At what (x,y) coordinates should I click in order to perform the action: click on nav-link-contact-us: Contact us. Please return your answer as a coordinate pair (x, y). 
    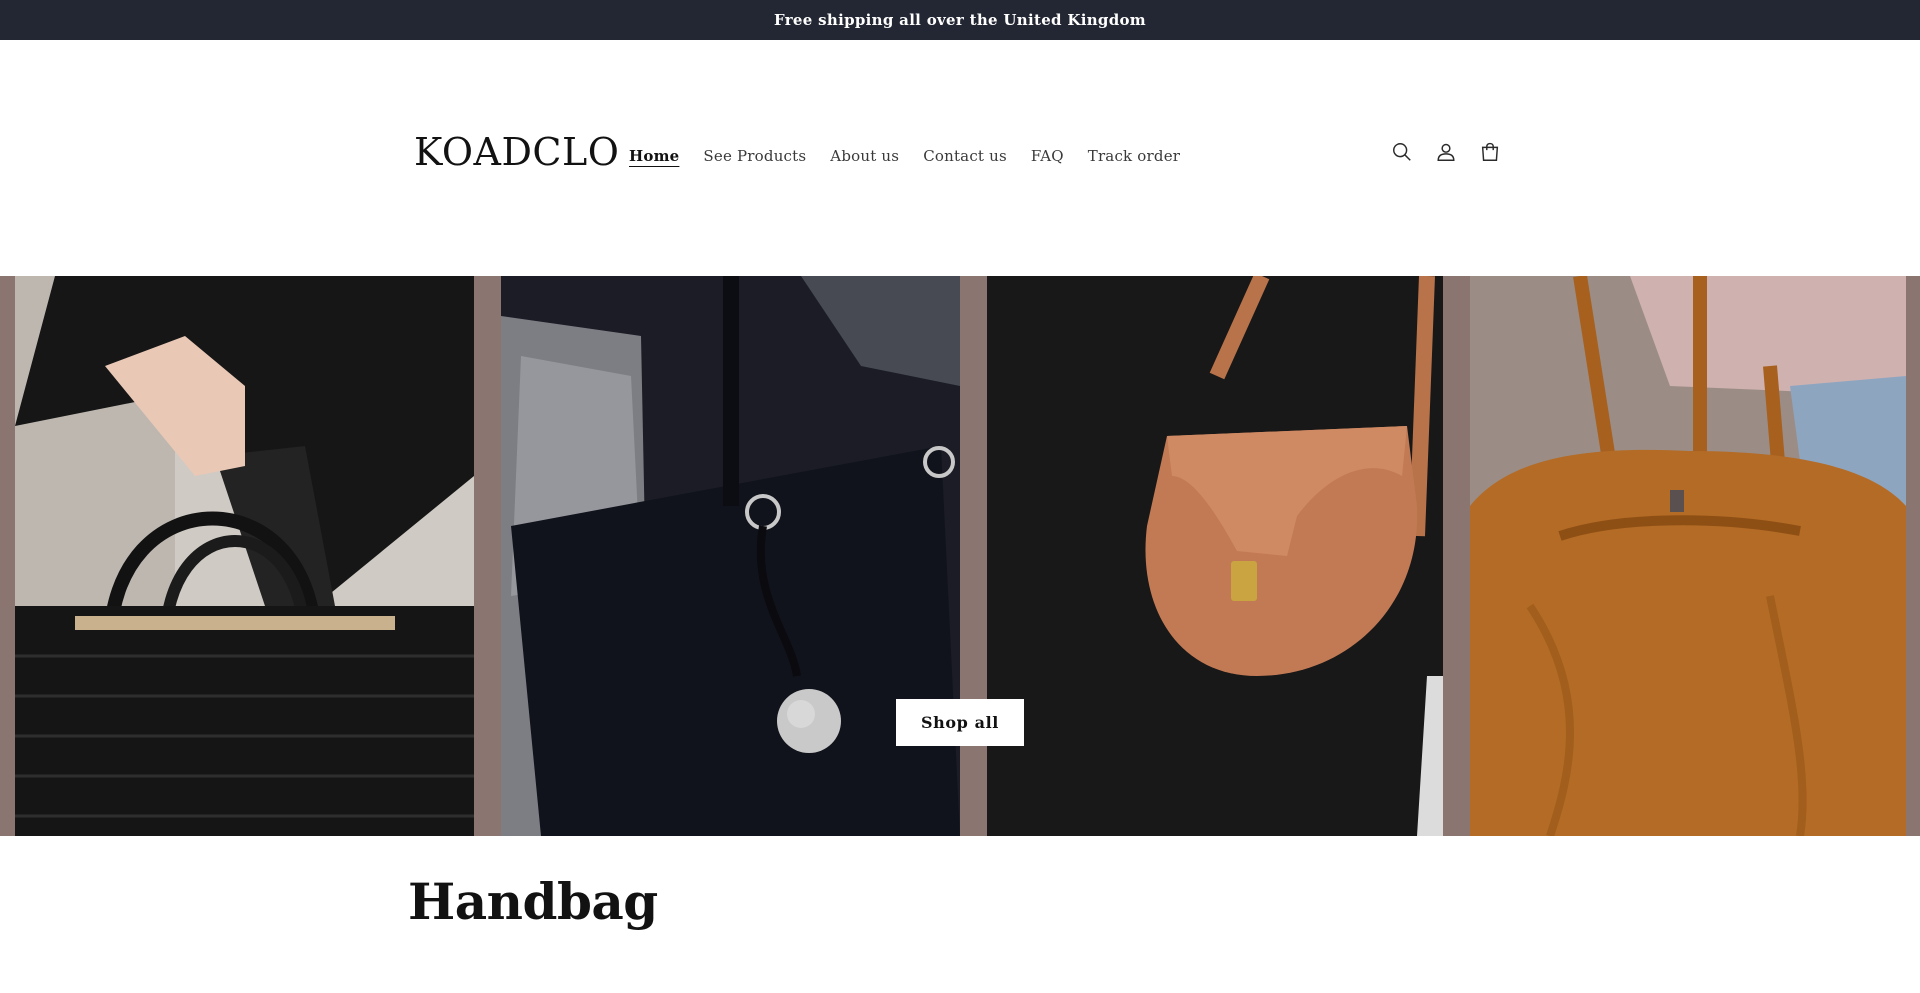
    Looking at the image, I should click on (965, 156).